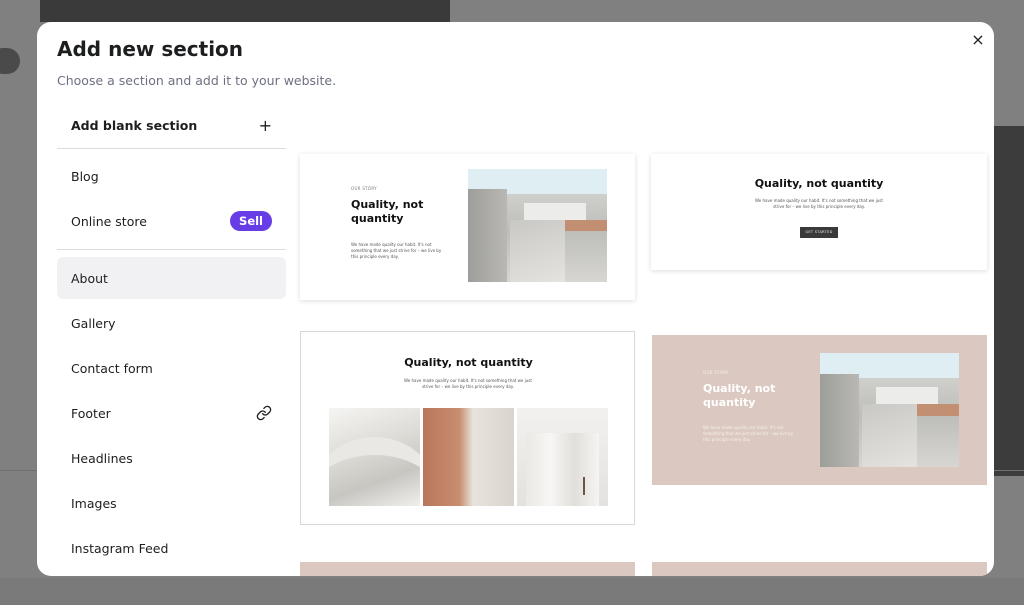 This screenshot has width=1024, height=605. Describe the element at coordinates (89, 278) in the screenshot. I see `menu-item-label: About` at that location.